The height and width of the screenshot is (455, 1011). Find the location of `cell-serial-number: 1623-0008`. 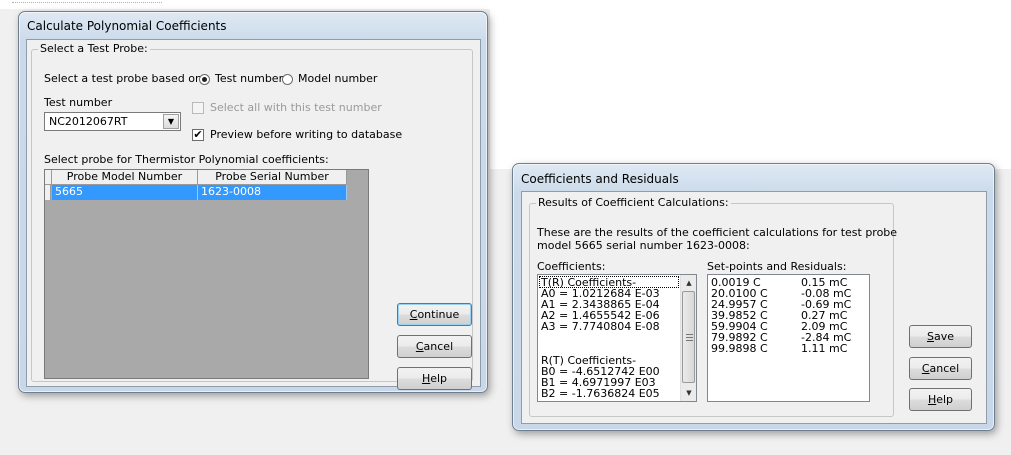

cell-serial-number: 1623-0008 is located at coordinates (272, 192).